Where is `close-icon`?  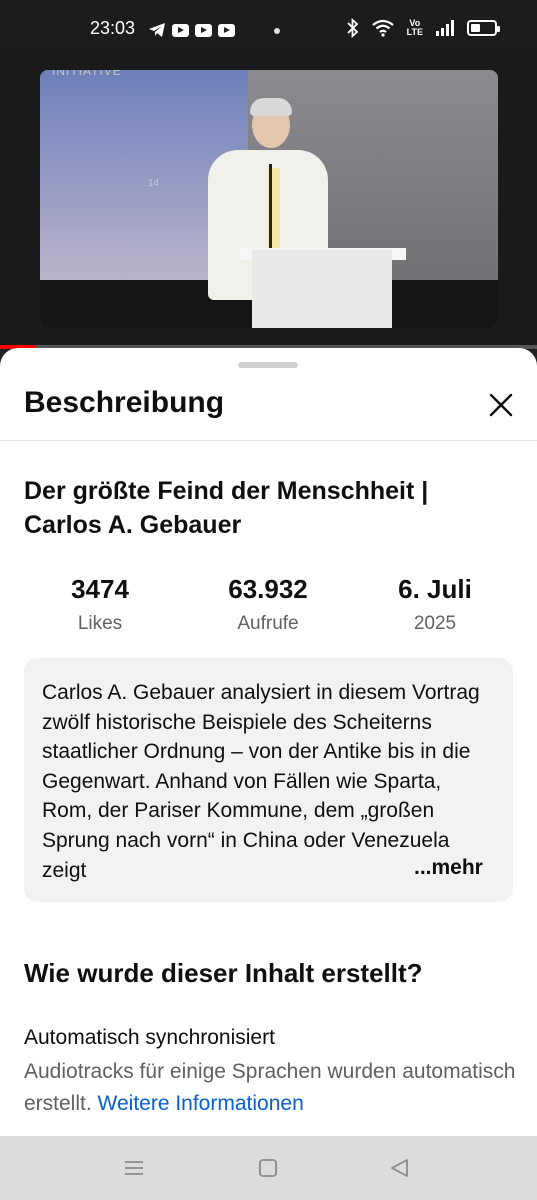
close-icon is located at coordinates (501, 405).